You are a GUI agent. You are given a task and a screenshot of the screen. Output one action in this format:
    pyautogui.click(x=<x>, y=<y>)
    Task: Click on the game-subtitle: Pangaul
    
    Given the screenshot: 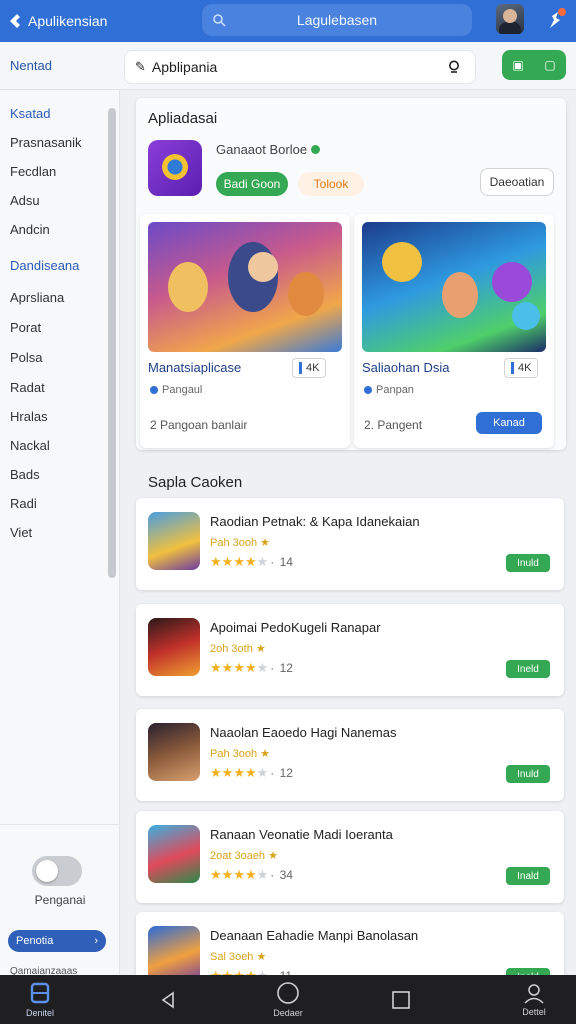 What is the action you would take?
    pyautogui.click(x=176, y=390)
    